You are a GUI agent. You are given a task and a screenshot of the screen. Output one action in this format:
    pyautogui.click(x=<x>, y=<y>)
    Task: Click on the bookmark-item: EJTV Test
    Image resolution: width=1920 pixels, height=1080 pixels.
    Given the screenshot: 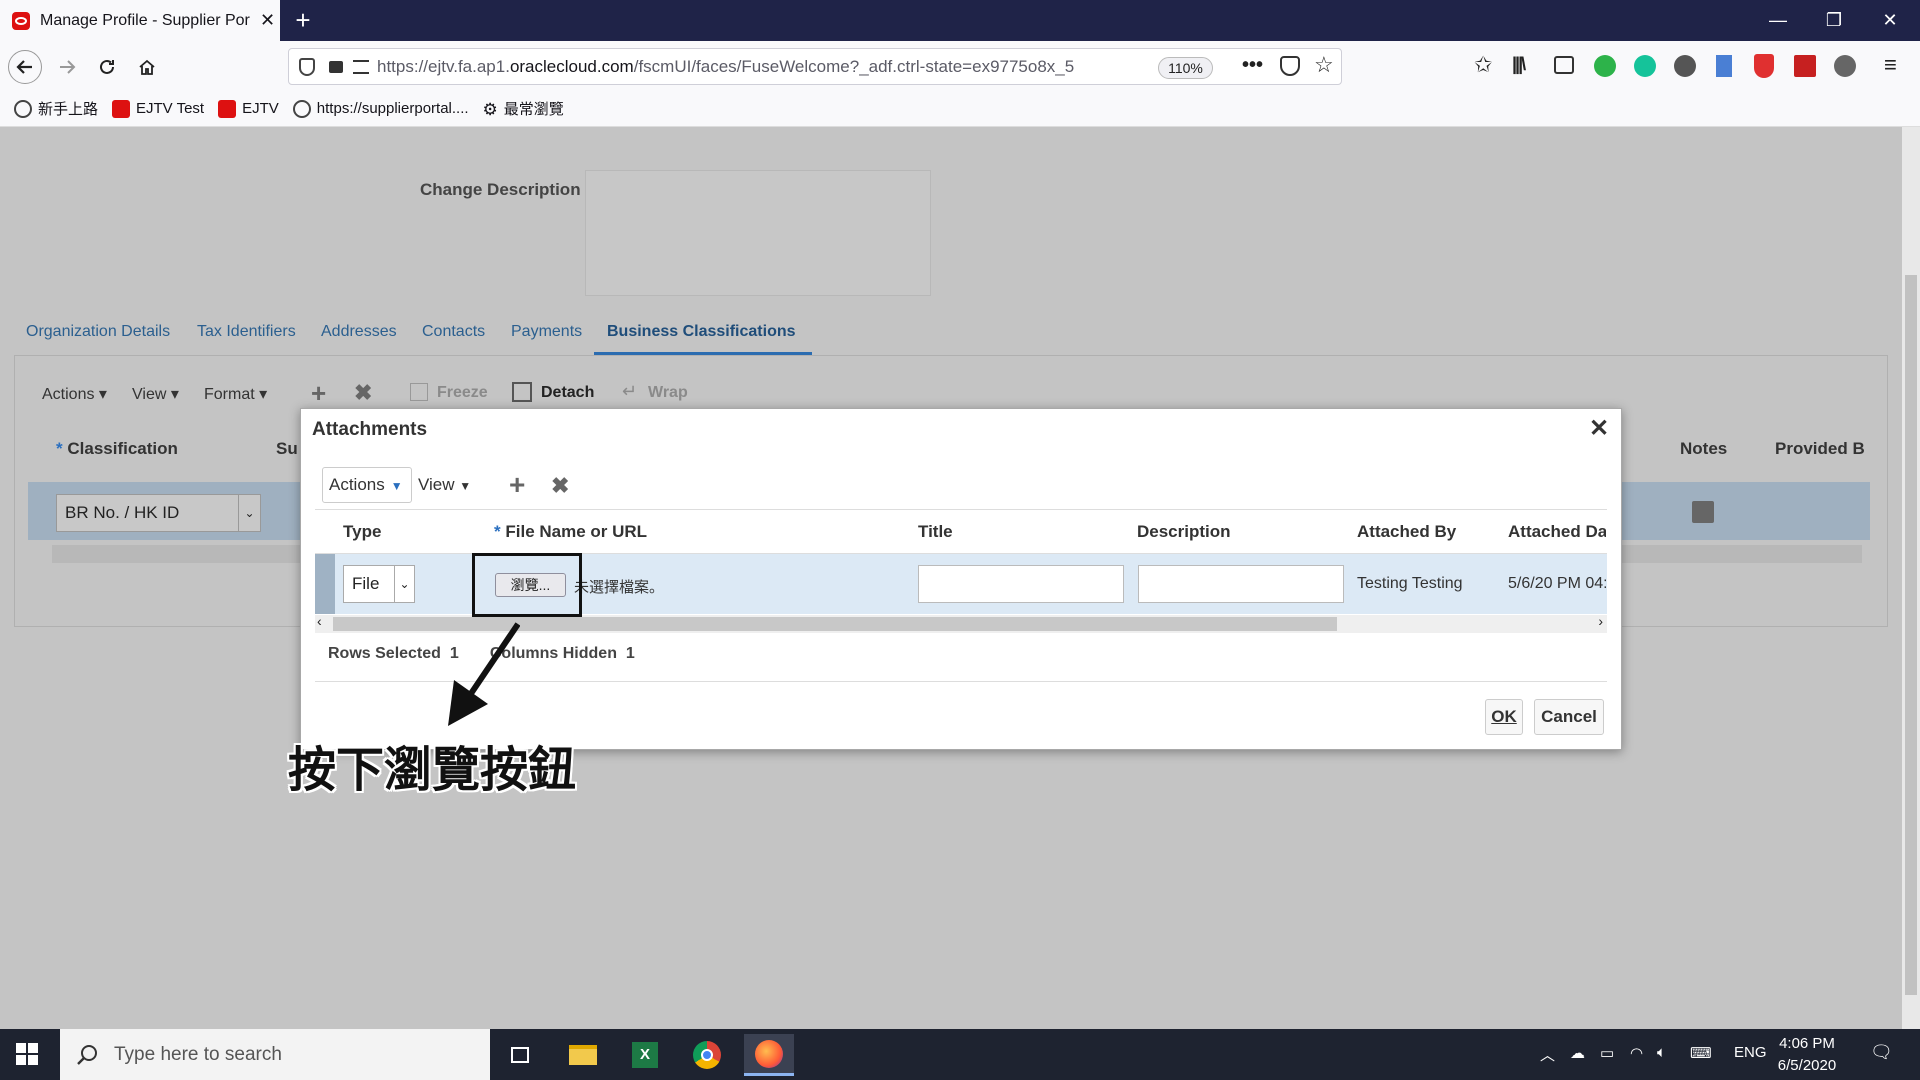 What is the action you would take?
    pyautogui.click(x=158, y=108)
    